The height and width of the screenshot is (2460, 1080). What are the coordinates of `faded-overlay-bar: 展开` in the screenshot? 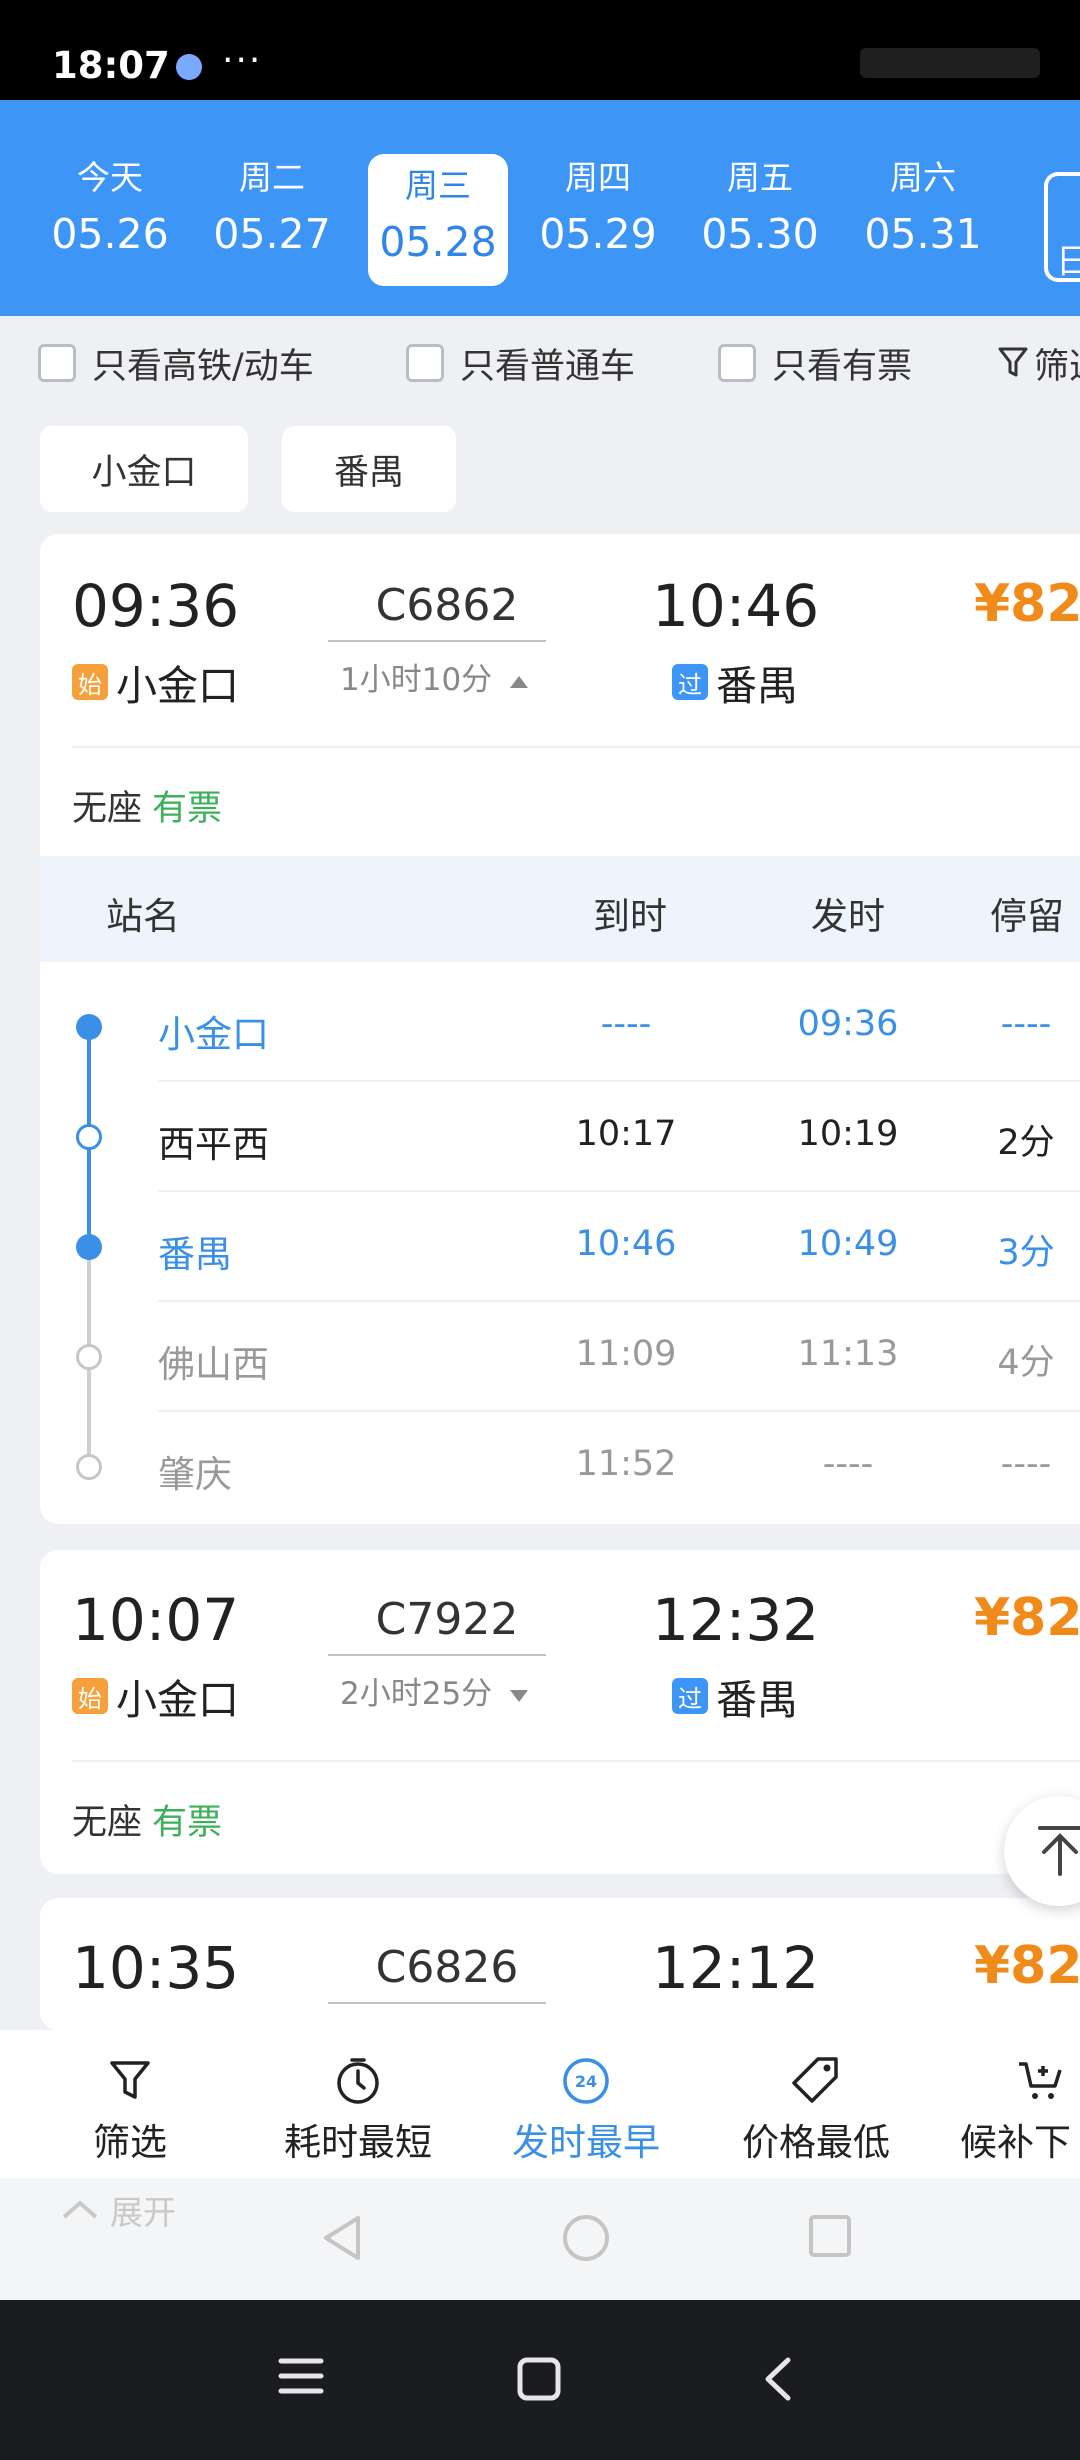 It's located at (540, 2239).